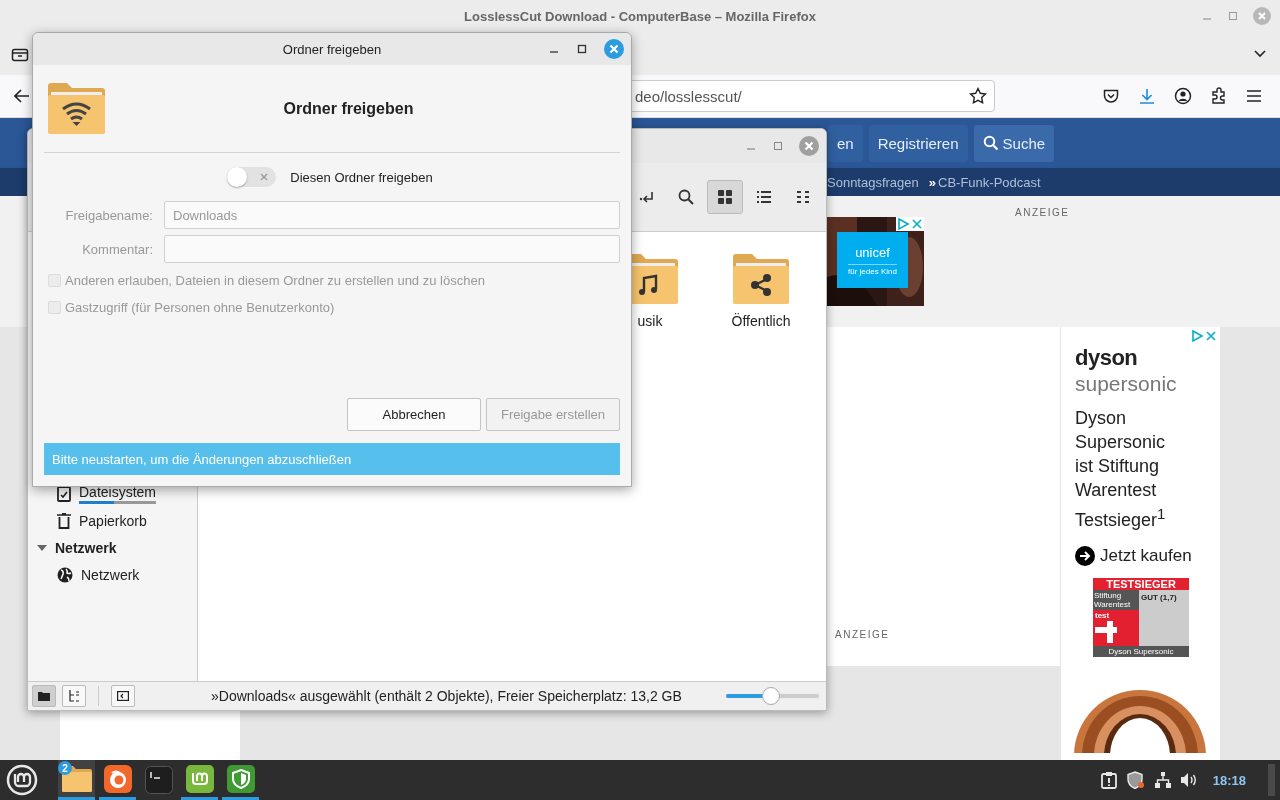 This screenshot has width=1280, height=800. What do you see at coordinates (22, 96) in the screenshot?
I see `back-arrow-icon` at bounding box center [22, 96].